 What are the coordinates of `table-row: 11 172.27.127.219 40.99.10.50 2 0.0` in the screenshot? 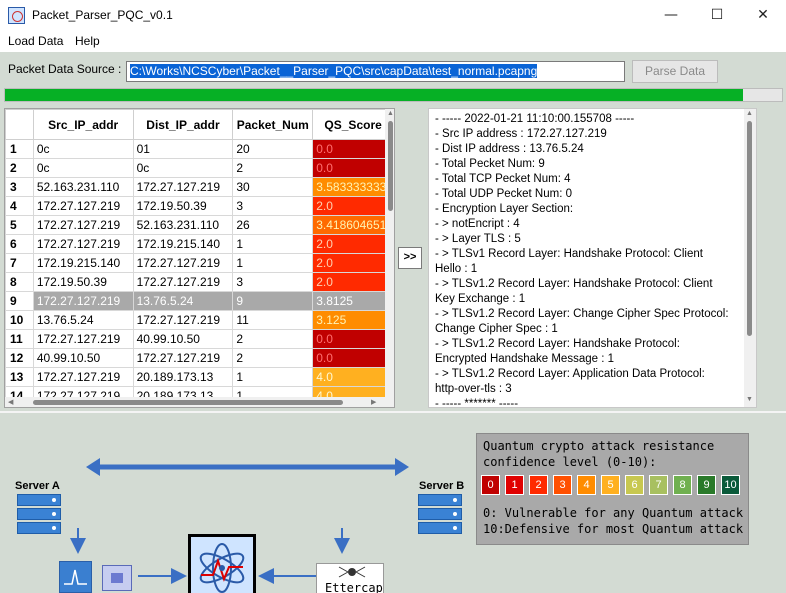 It's located at (199, 339).